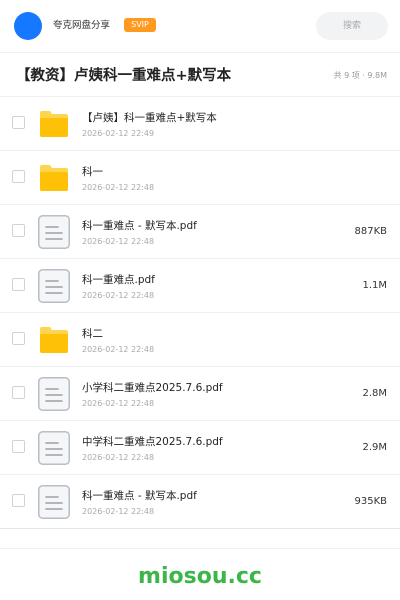  I want to click on footer: miosou.cc, so click(200, 574).